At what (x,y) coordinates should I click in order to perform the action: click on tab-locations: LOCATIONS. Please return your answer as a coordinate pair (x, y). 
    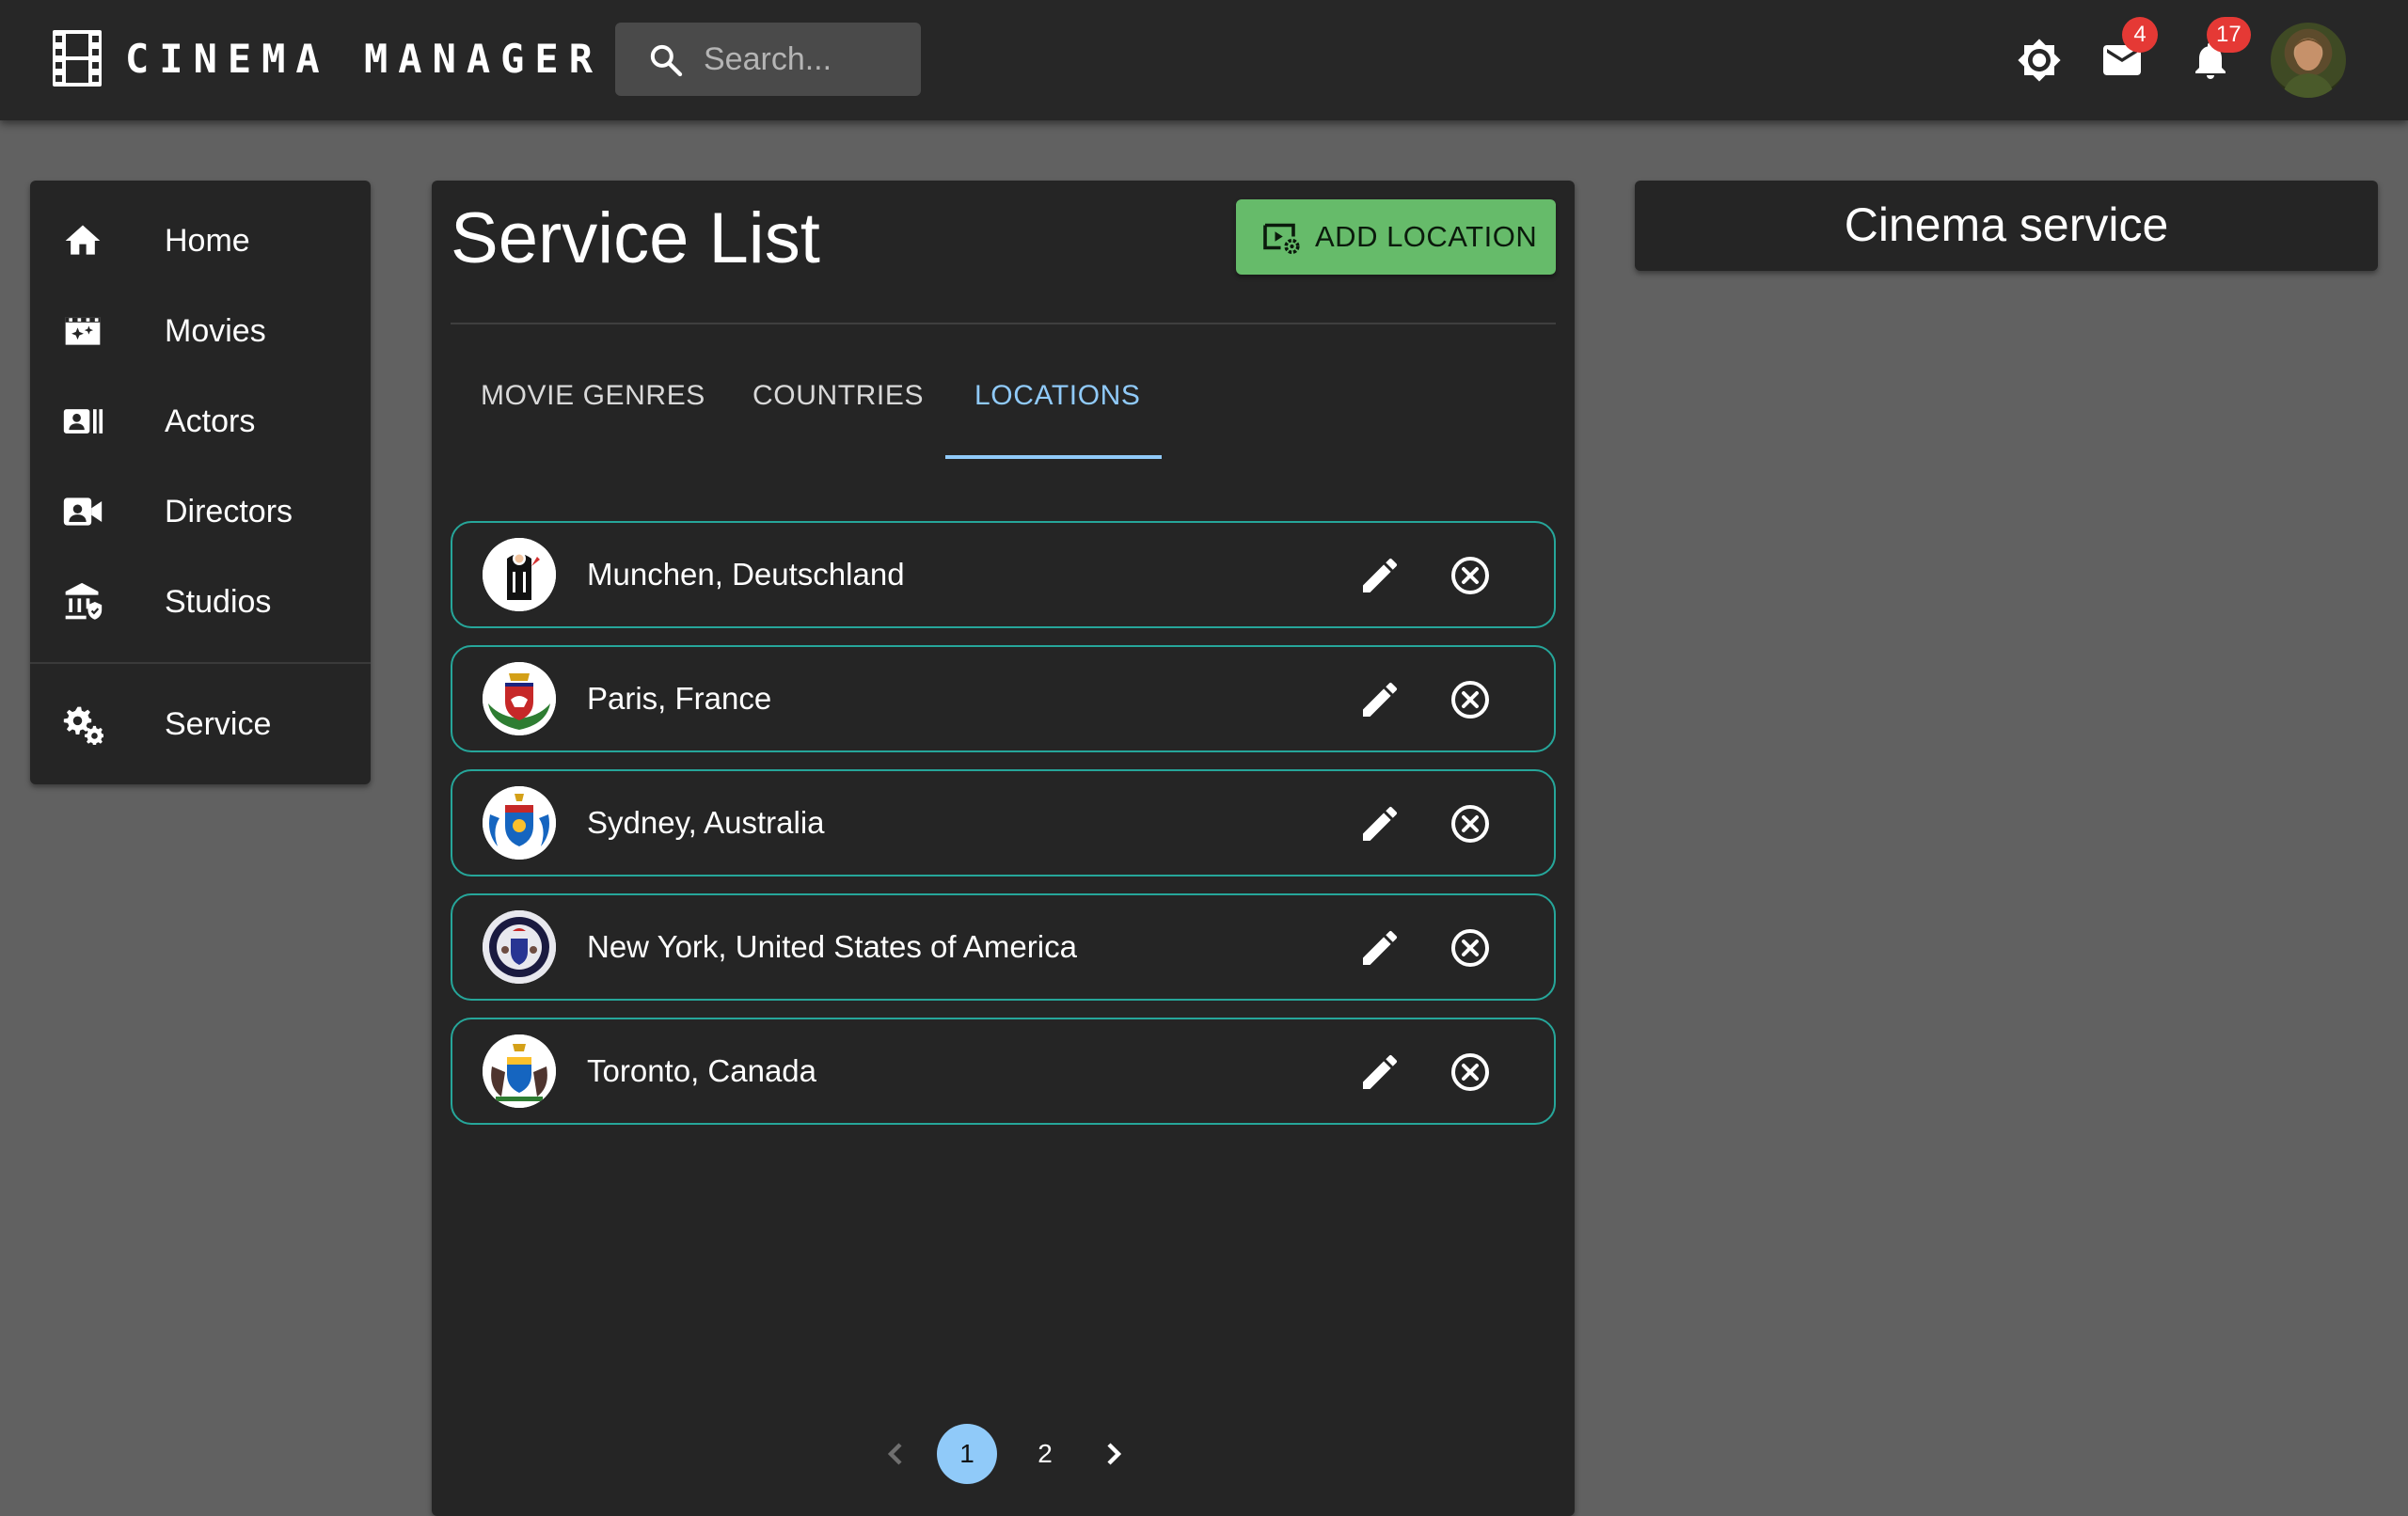
    Looking at the image, I should click on (1058, 410).